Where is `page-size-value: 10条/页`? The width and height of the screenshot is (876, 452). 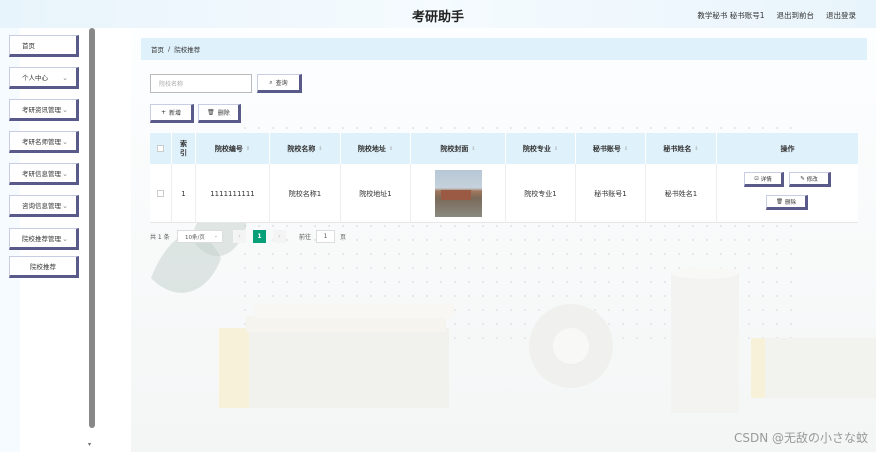
page-size-value: 10条/页 is located at coordinates (195, 237).